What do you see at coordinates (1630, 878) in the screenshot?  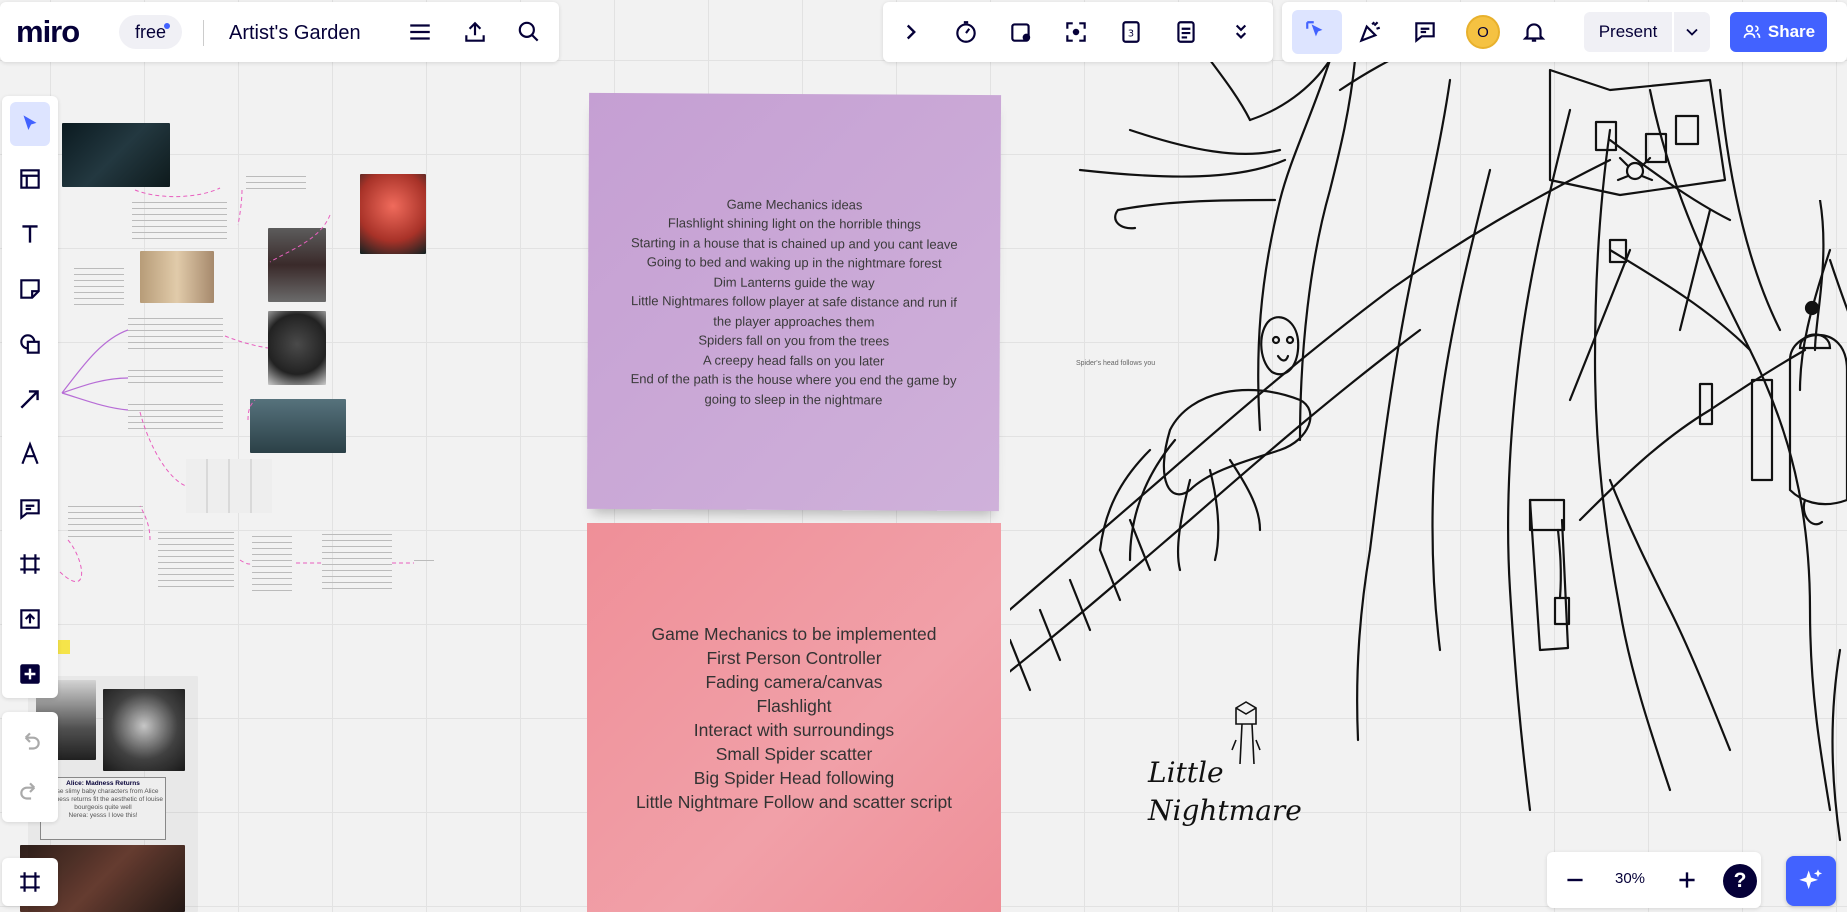 I see `zoom-level: 30%` at bounding box center [1630, 878].